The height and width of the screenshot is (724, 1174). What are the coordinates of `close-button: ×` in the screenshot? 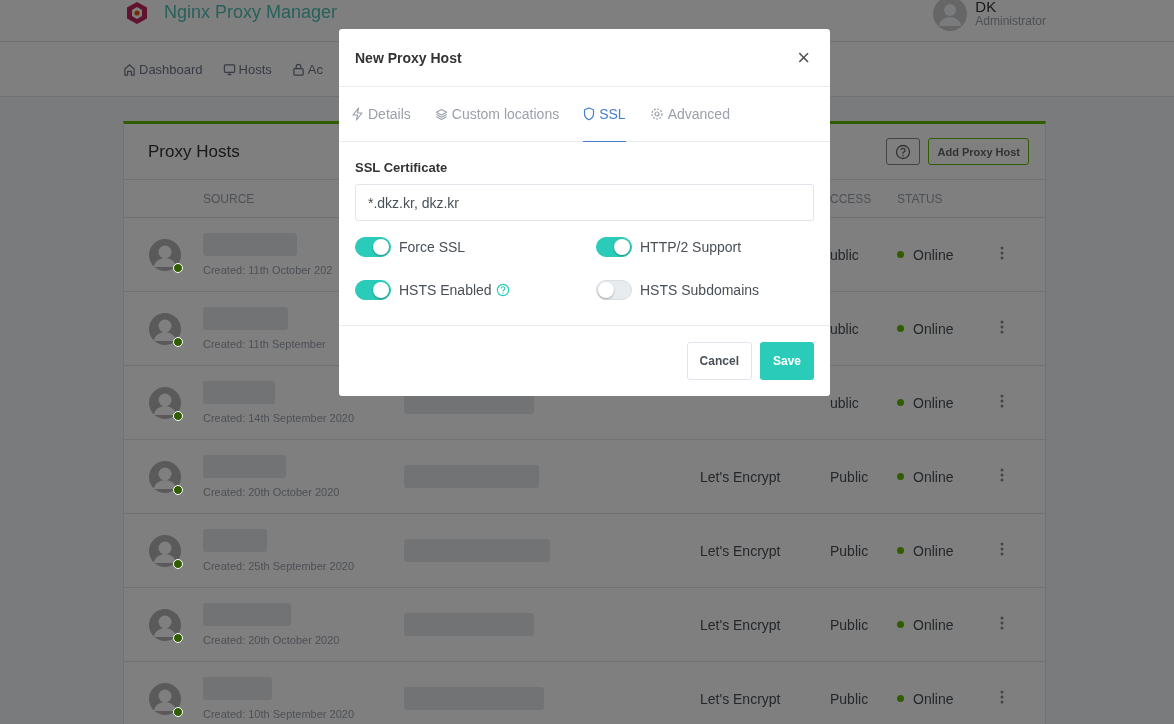 It's located at (803, 57).